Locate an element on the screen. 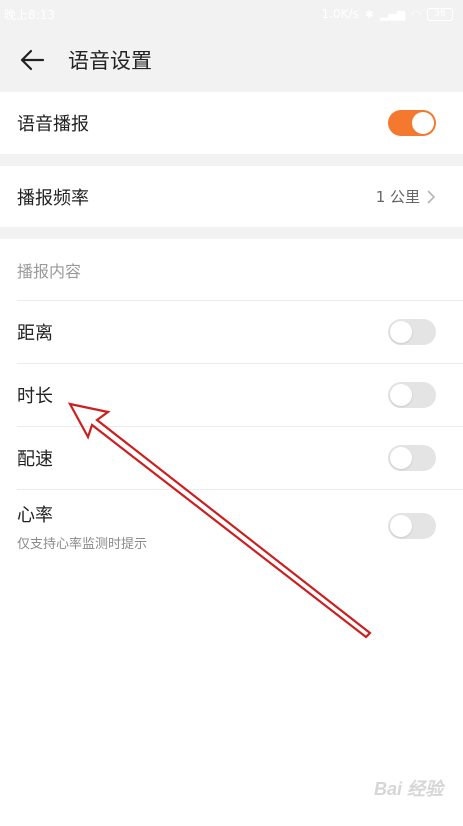  status-indicators: 1.0K/s ✱ ▂▄▆ ◠ 38 is located at coordinates (387, 14).